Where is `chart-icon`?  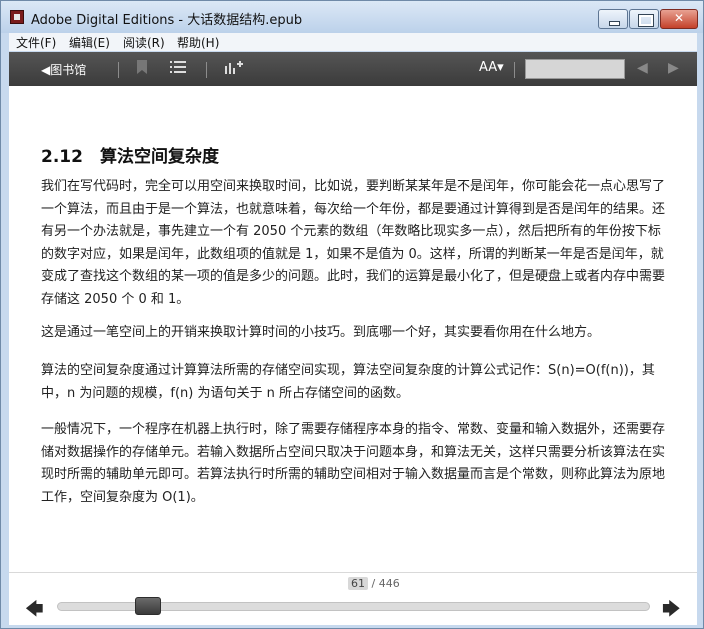 chart-icon is located at coordinates (234, 69).